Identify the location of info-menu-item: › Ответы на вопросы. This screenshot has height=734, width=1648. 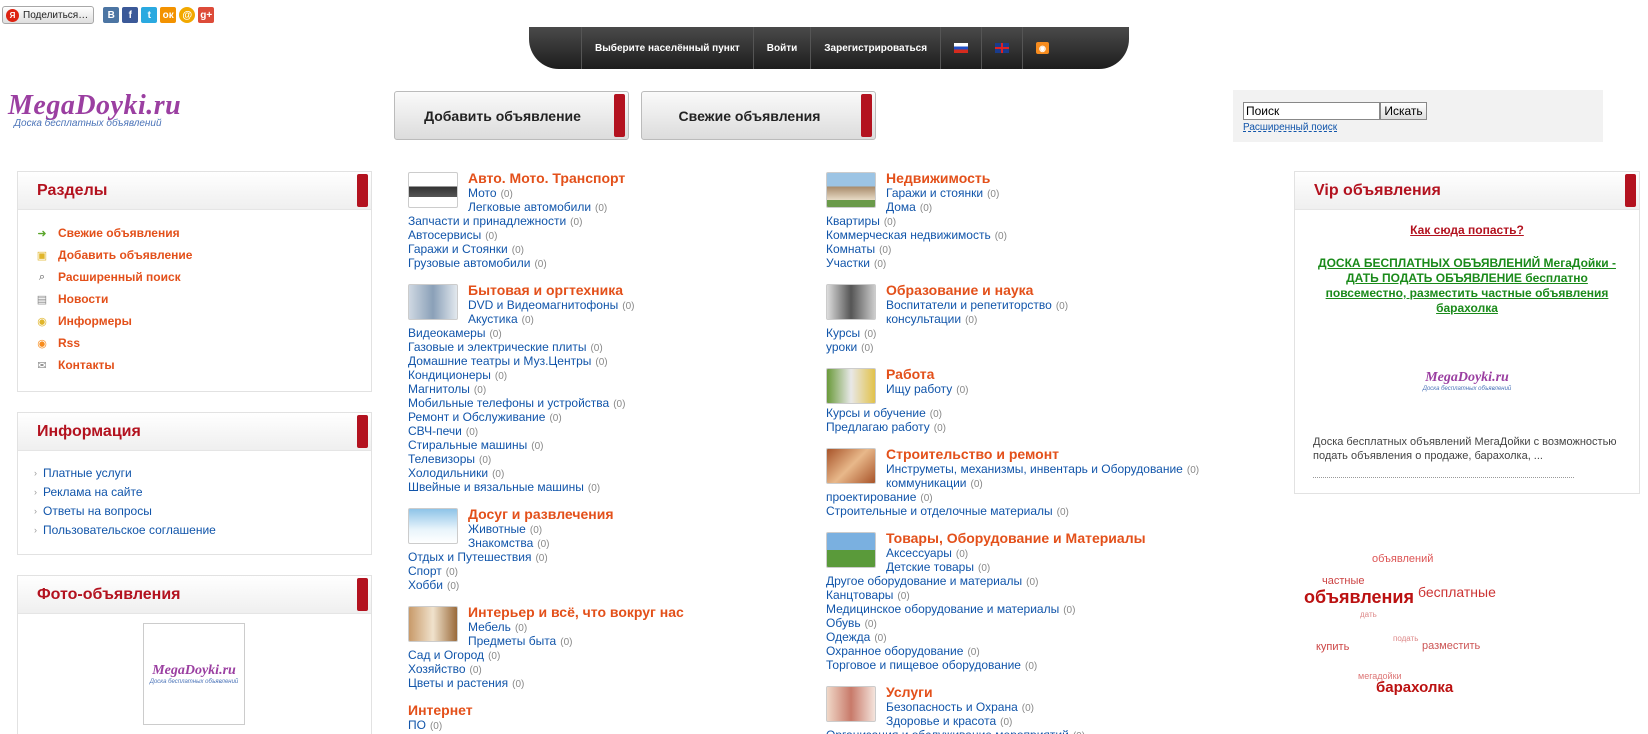
(194, 510).